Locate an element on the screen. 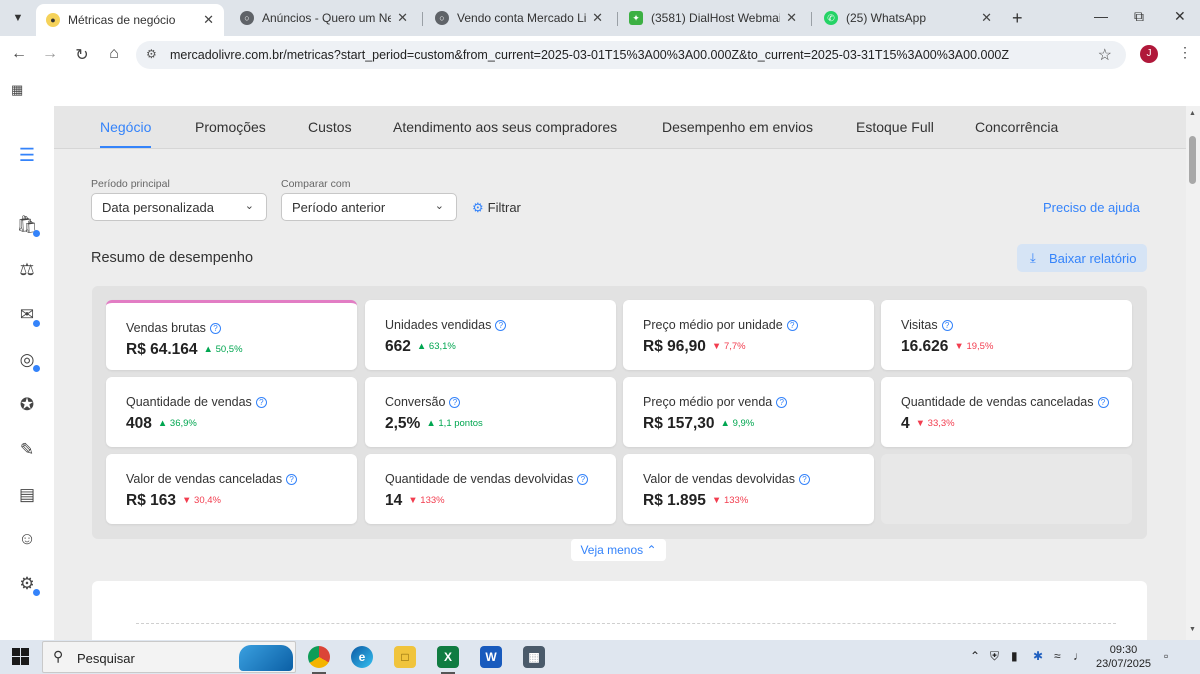 The width and height of the screenshot is (1200, 674). tab-title: Anúncios - Quero um Negócio is located at coordinates (327, 18).